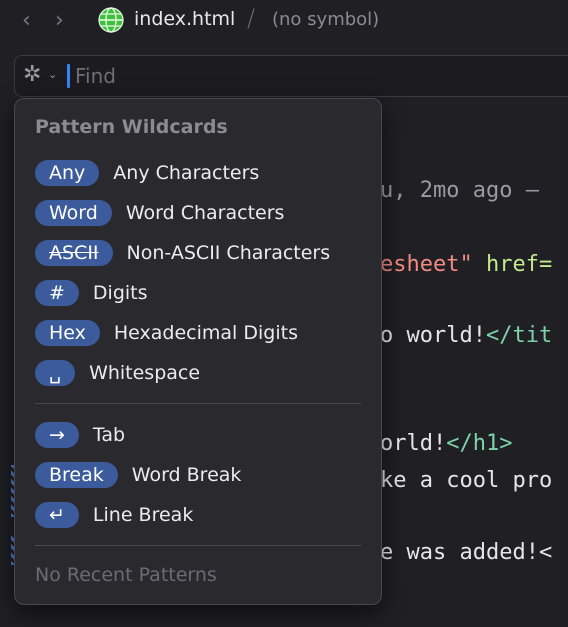 The height and width of the screenshot is (627, 568). Describe the element at coordinates (205, 213) in the screenshot. I see `menu-item-label: Word Characters` at that location.